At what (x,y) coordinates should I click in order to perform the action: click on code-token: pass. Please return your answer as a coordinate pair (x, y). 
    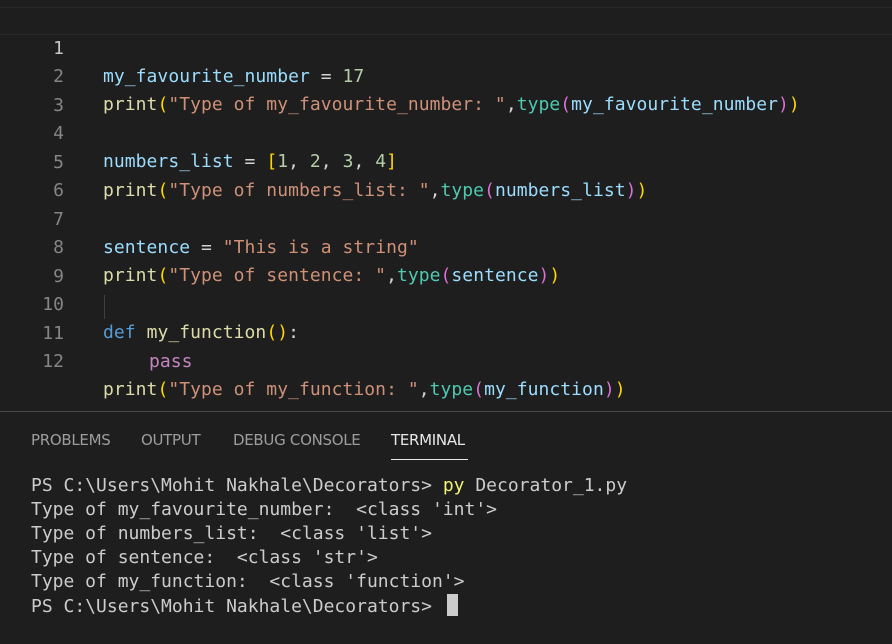
    Looking at the image, I should click on (171, 361).